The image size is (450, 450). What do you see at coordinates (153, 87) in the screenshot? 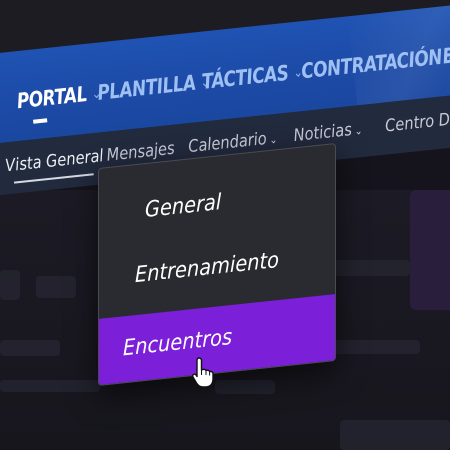
I see `nav-item-plantilla: PLANTILLA ⌄` at bounding box center [153, 87].